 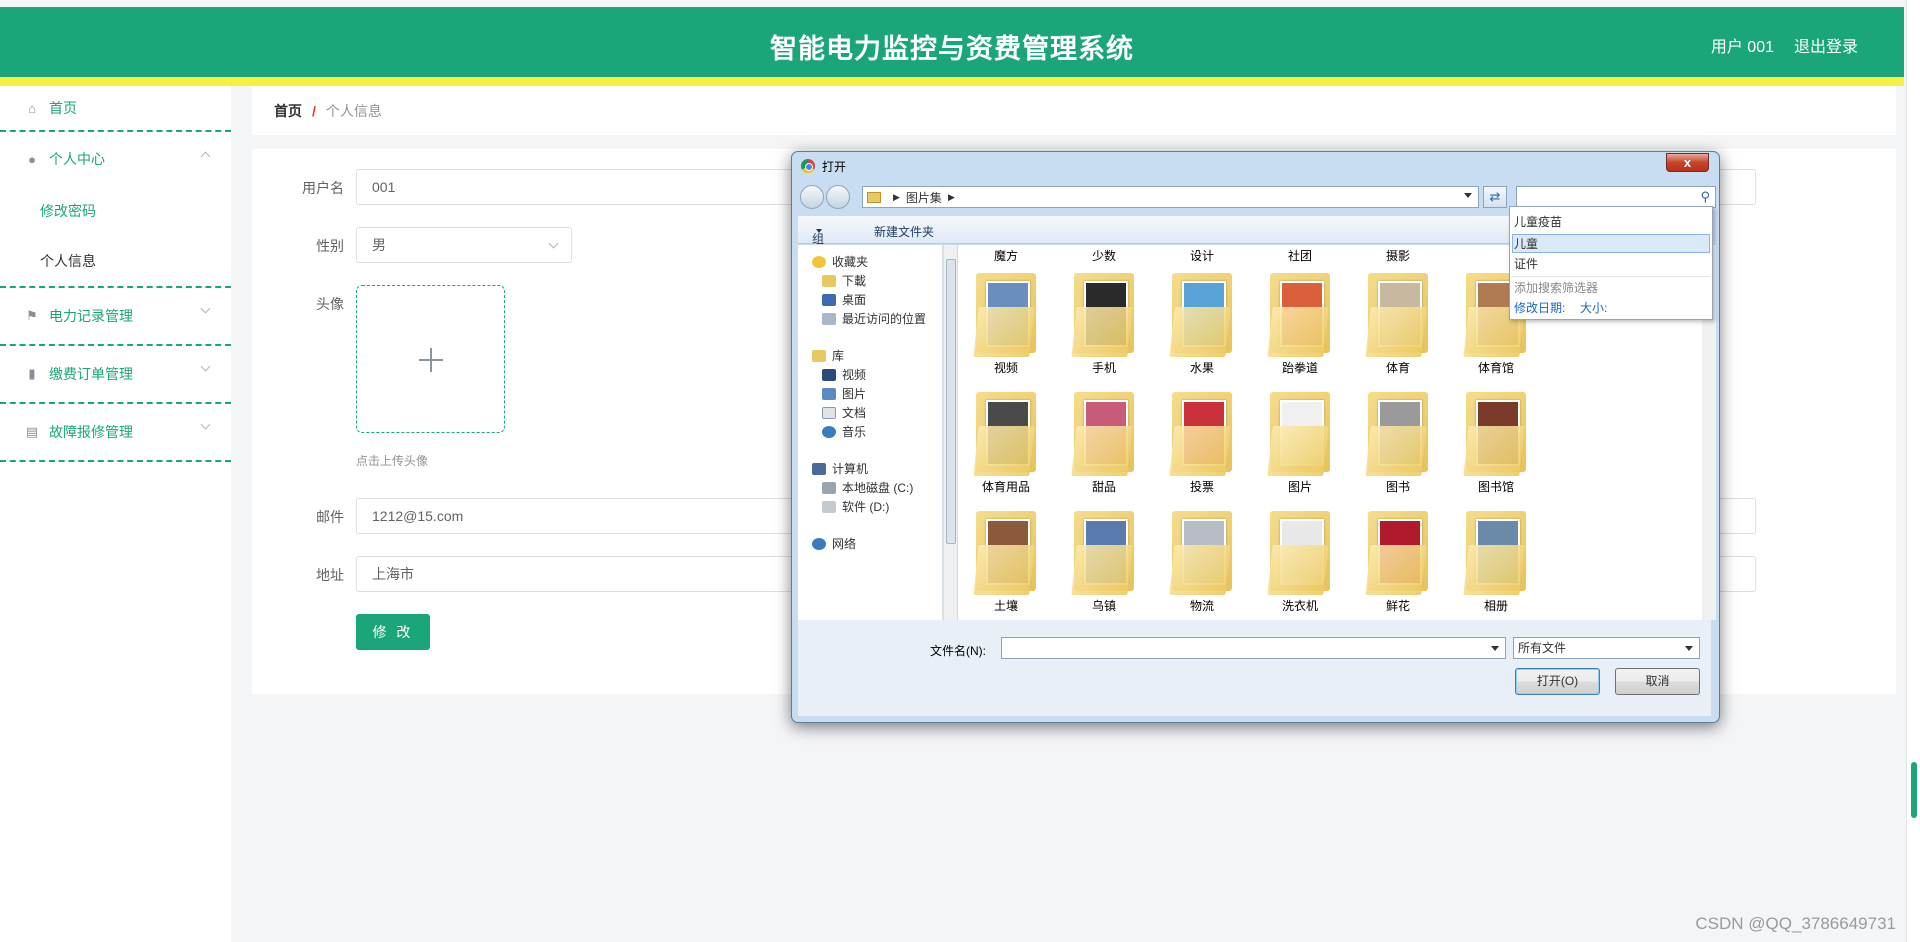 I want to click on folder-item: 体育用品, so click(x=1006, y=440).